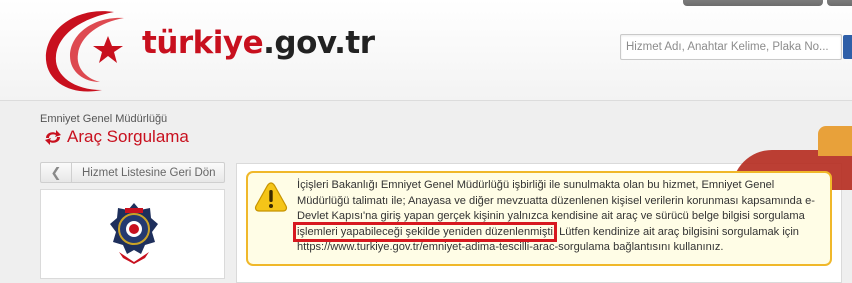 This screenshot has width=852, height=283. What do you see at coordinates (258, 43) in the screenshot?
I see `site-logo-text: türkiye.gov.tr` at bounding box center [258, 43].